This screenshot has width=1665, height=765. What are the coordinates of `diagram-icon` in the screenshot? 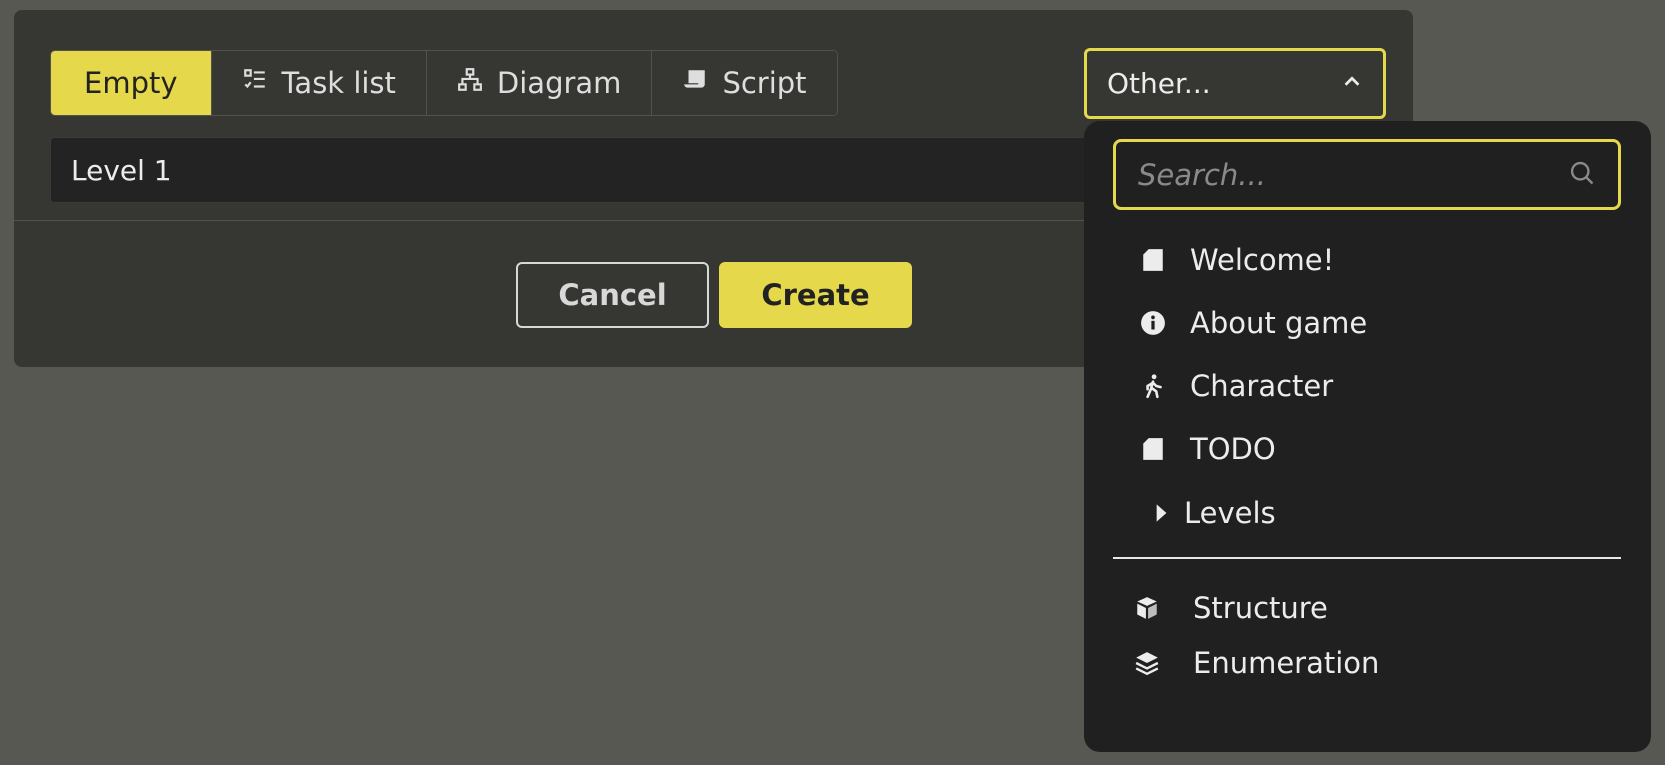 It's located at (470, 83).